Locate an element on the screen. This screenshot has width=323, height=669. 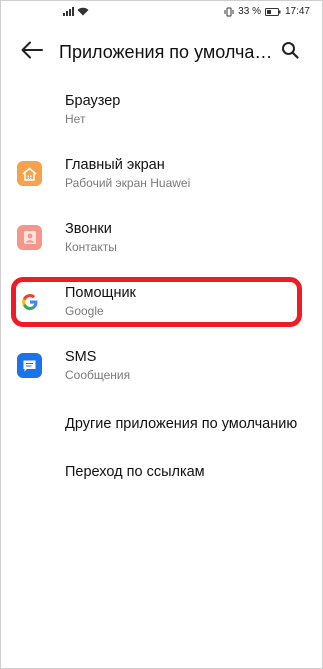
back-button is located at coordinates (32, 50).